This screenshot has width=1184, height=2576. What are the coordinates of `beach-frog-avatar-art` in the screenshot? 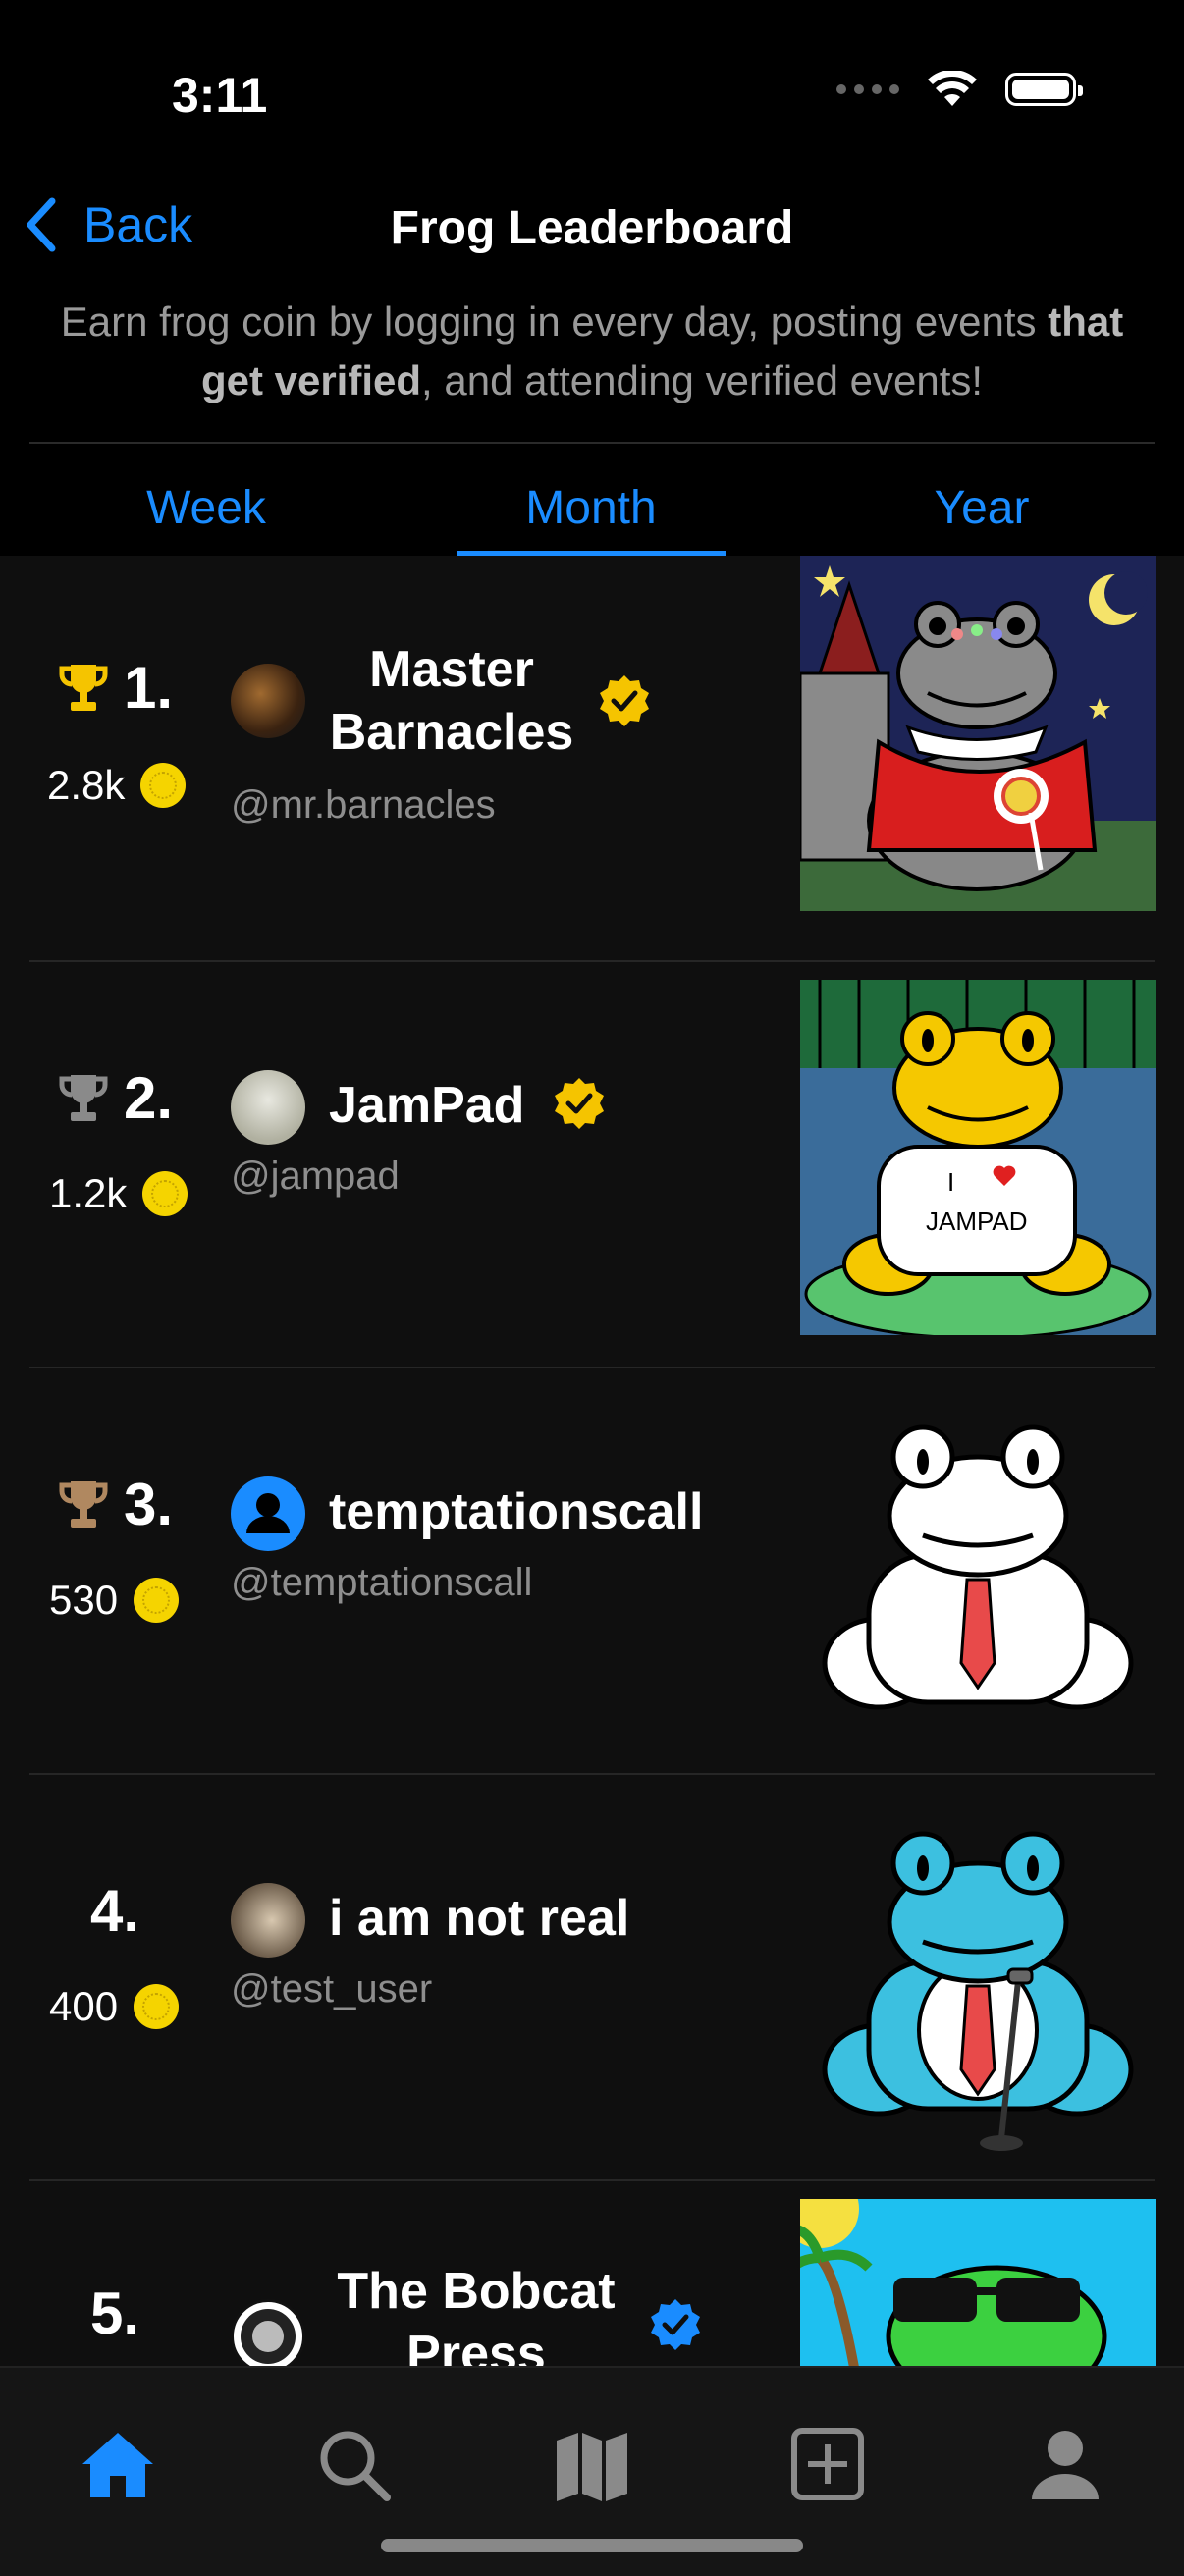 It's located at (978, 2282).